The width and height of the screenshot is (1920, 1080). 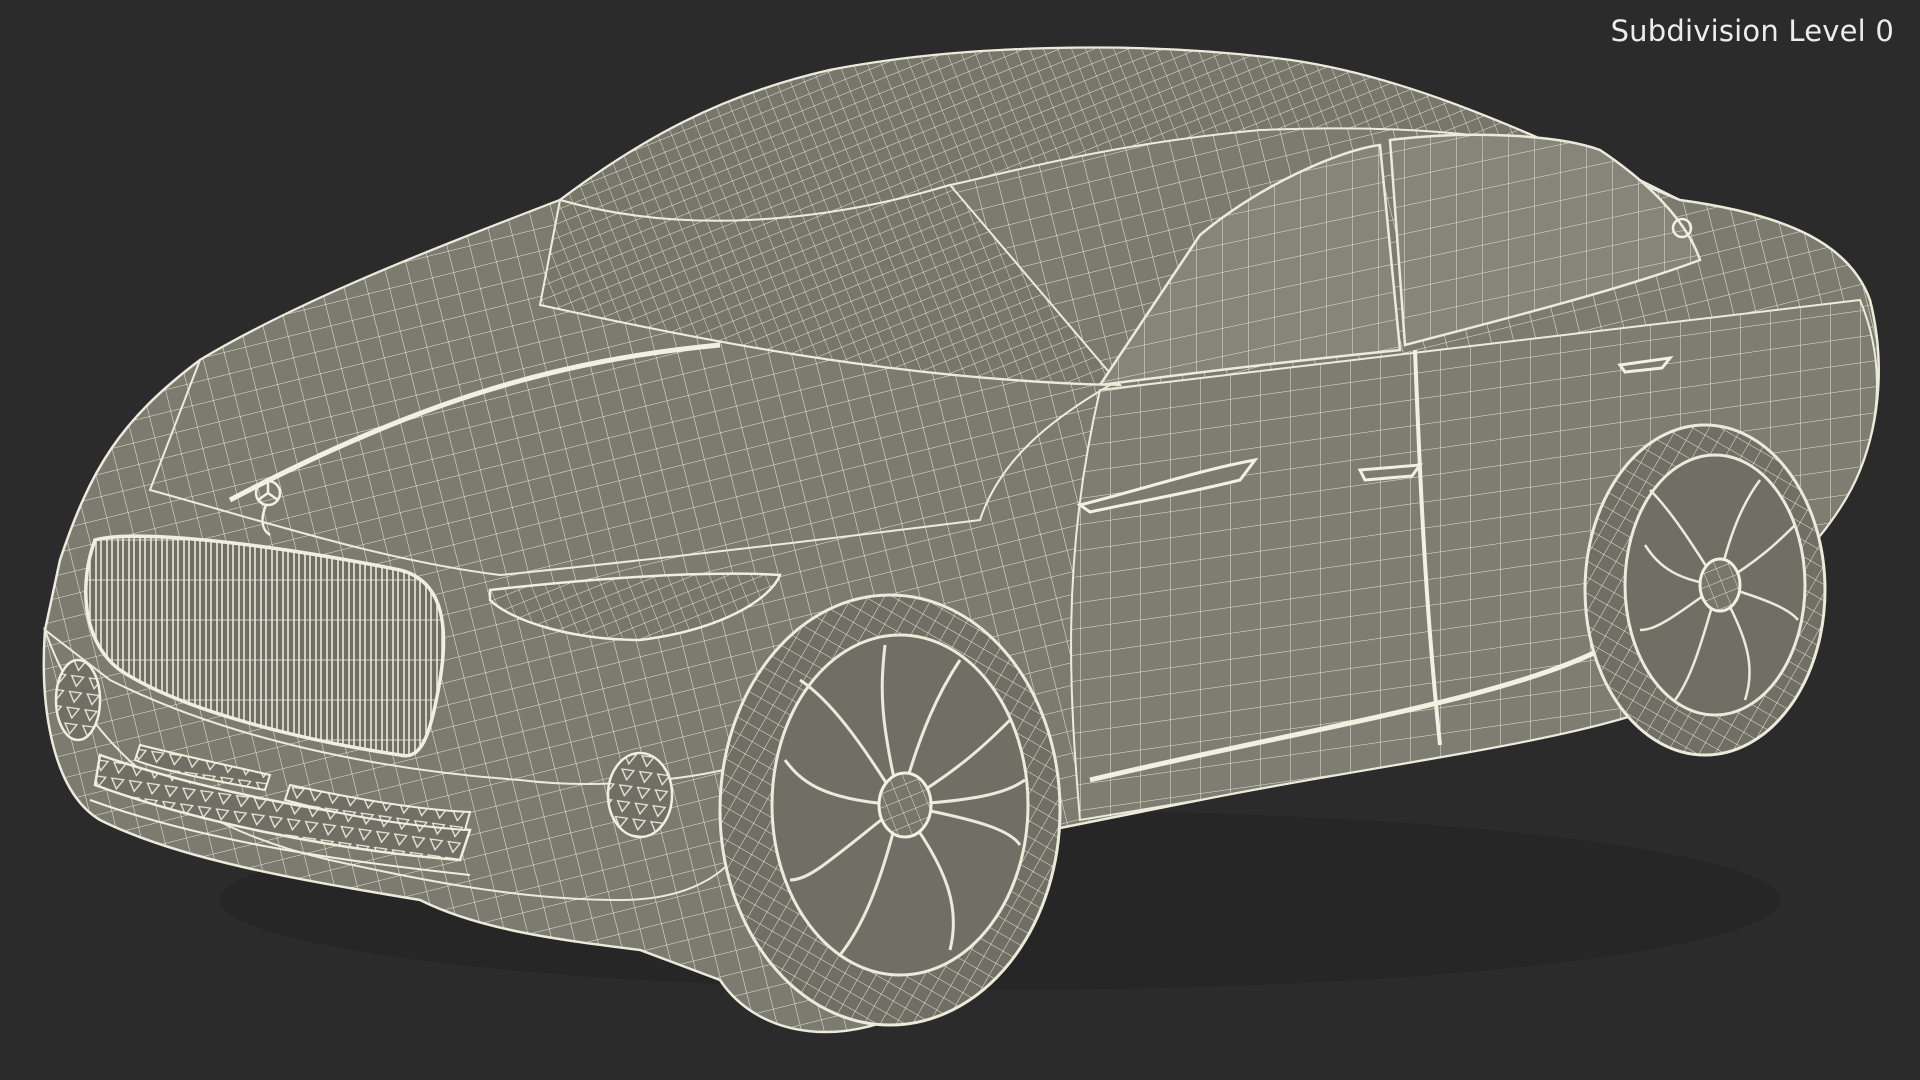 I want to click on fog-light-right, so click(x=640, y=795).